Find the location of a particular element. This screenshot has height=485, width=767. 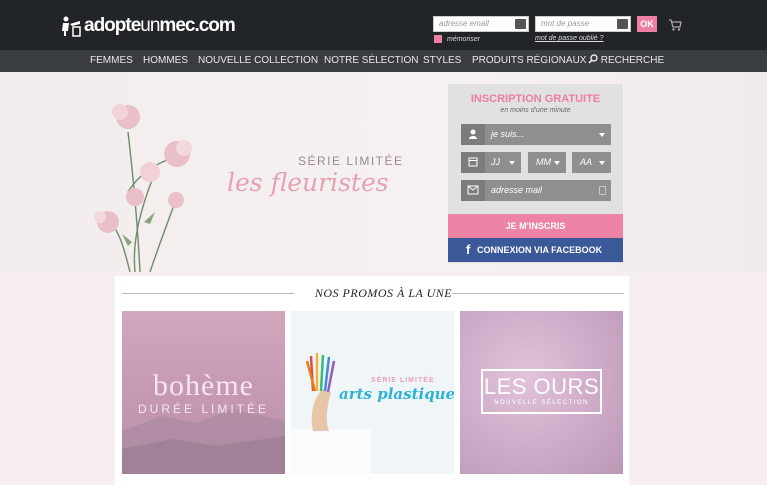

nav-item-recherche-label: RECHERCHE is located at coordinates (632, 60).